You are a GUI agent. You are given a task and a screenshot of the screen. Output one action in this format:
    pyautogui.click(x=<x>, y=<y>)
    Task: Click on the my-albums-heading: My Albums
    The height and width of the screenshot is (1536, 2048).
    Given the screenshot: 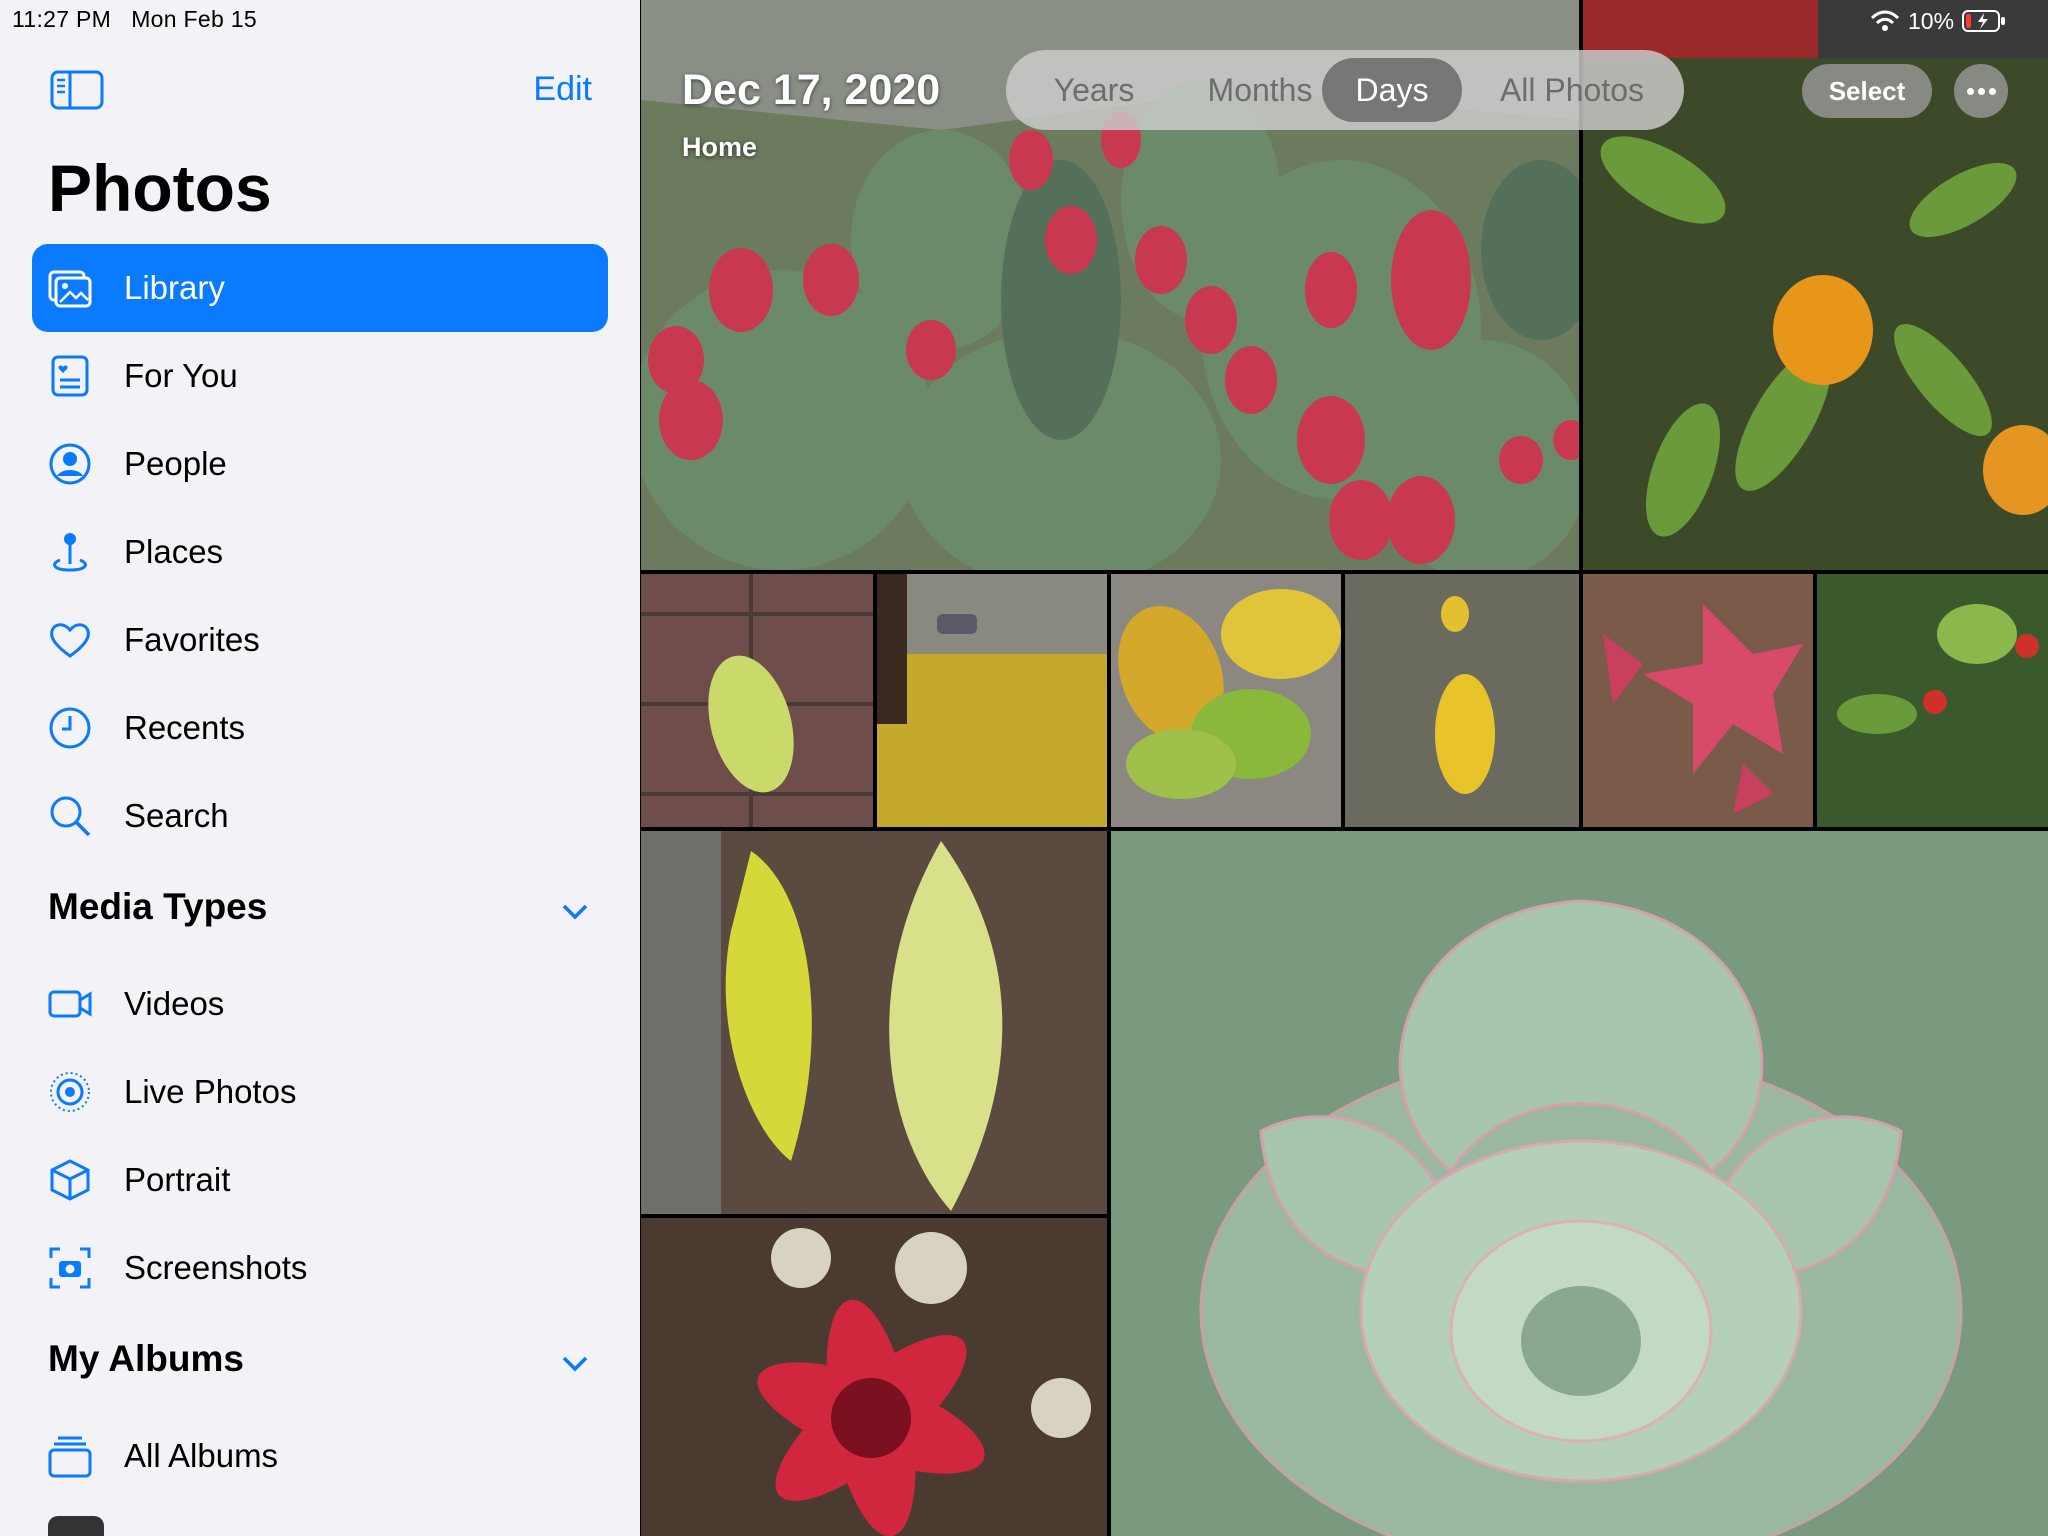 What is the action you would take?
    pyautogui.click(x=146, y=1358)
    